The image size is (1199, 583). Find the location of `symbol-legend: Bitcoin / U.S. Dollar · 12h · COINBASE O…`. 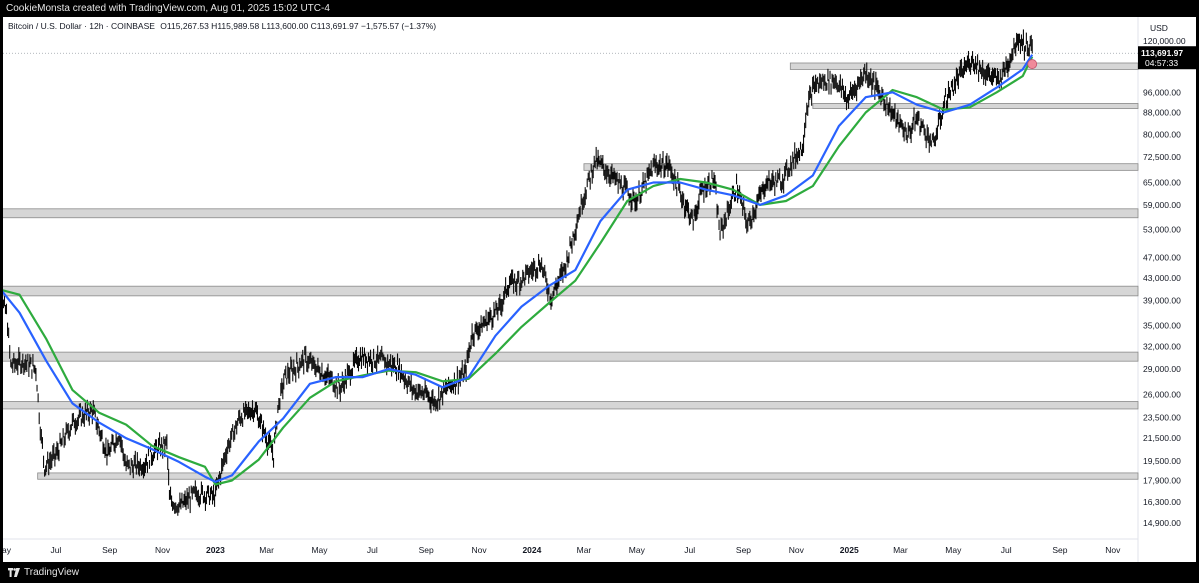

symbol-legend: Bitcoin / U.S. Dollar · 12h · COINBASE O… is located at coordinates (223, 26).